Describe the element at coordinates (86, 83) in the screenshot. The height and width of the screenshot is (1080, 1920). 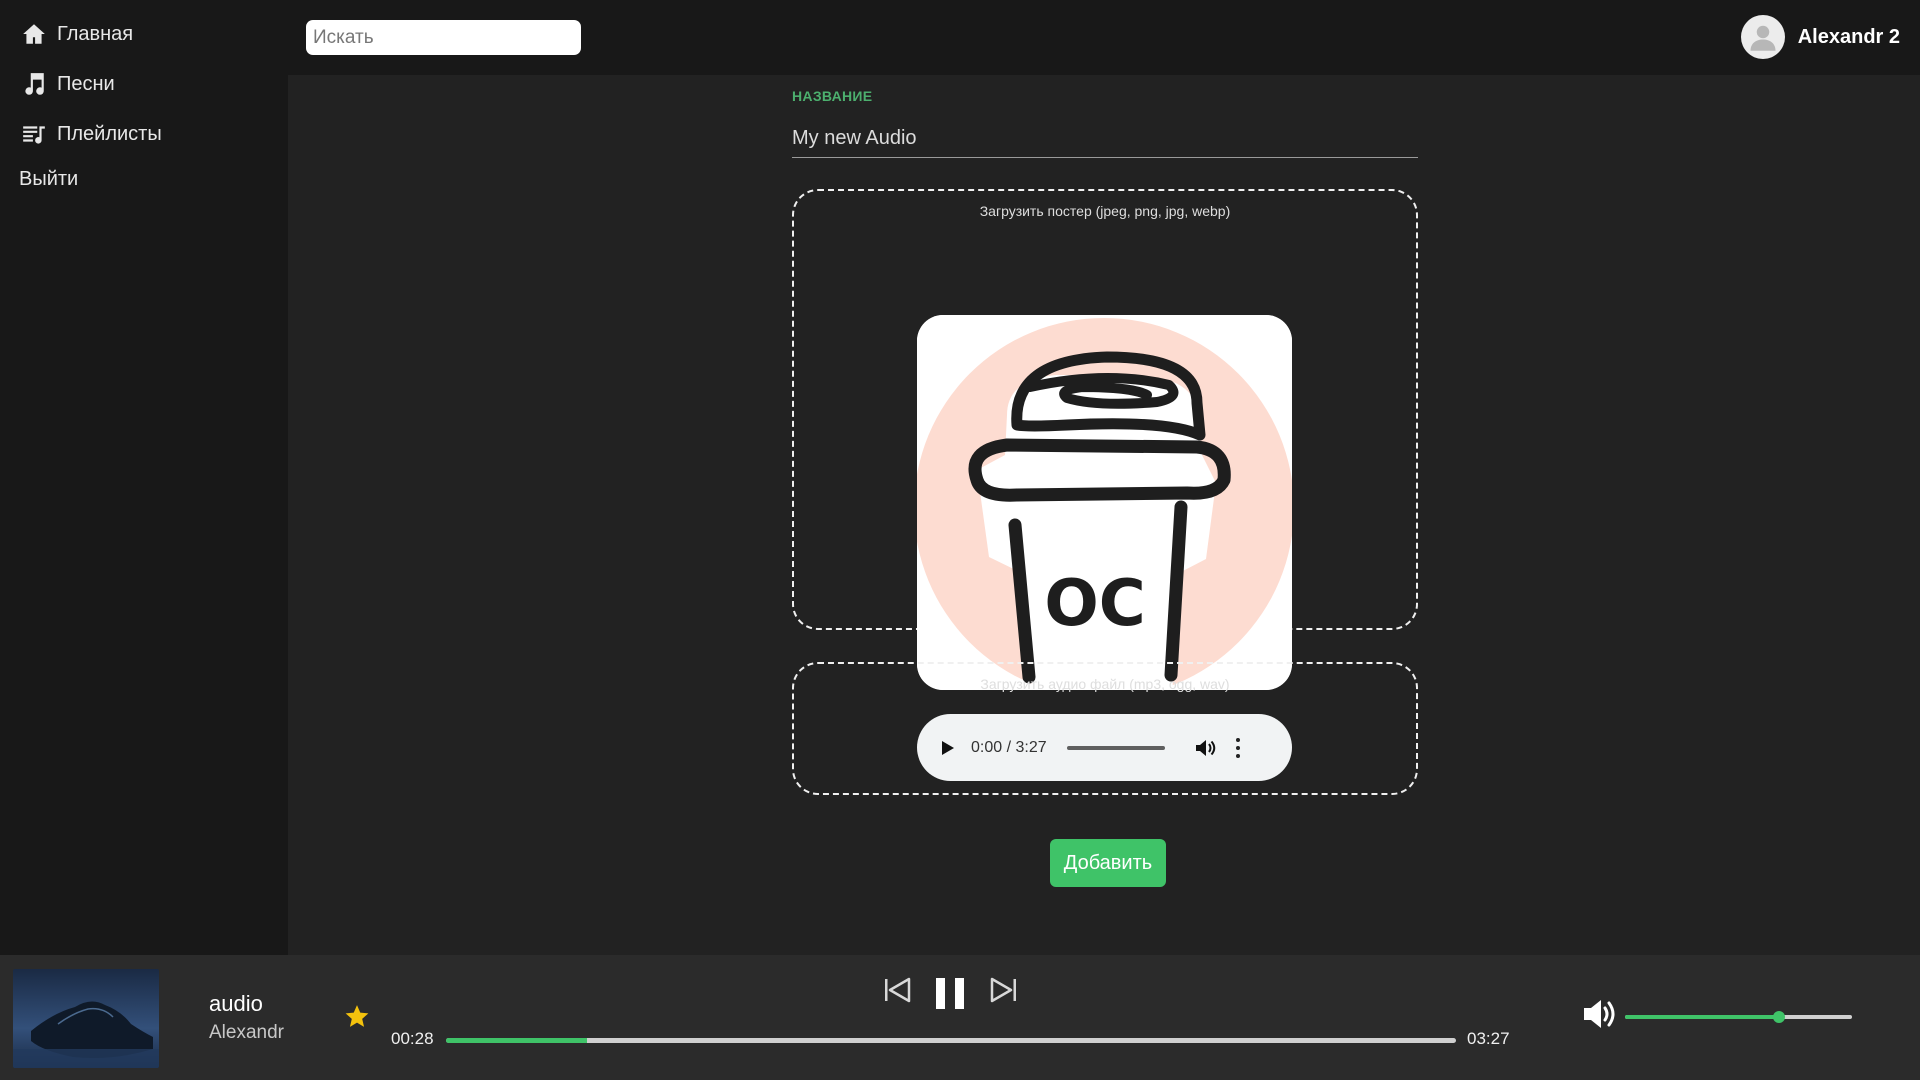
I see `sidebar-item-label: Песни` at that location.